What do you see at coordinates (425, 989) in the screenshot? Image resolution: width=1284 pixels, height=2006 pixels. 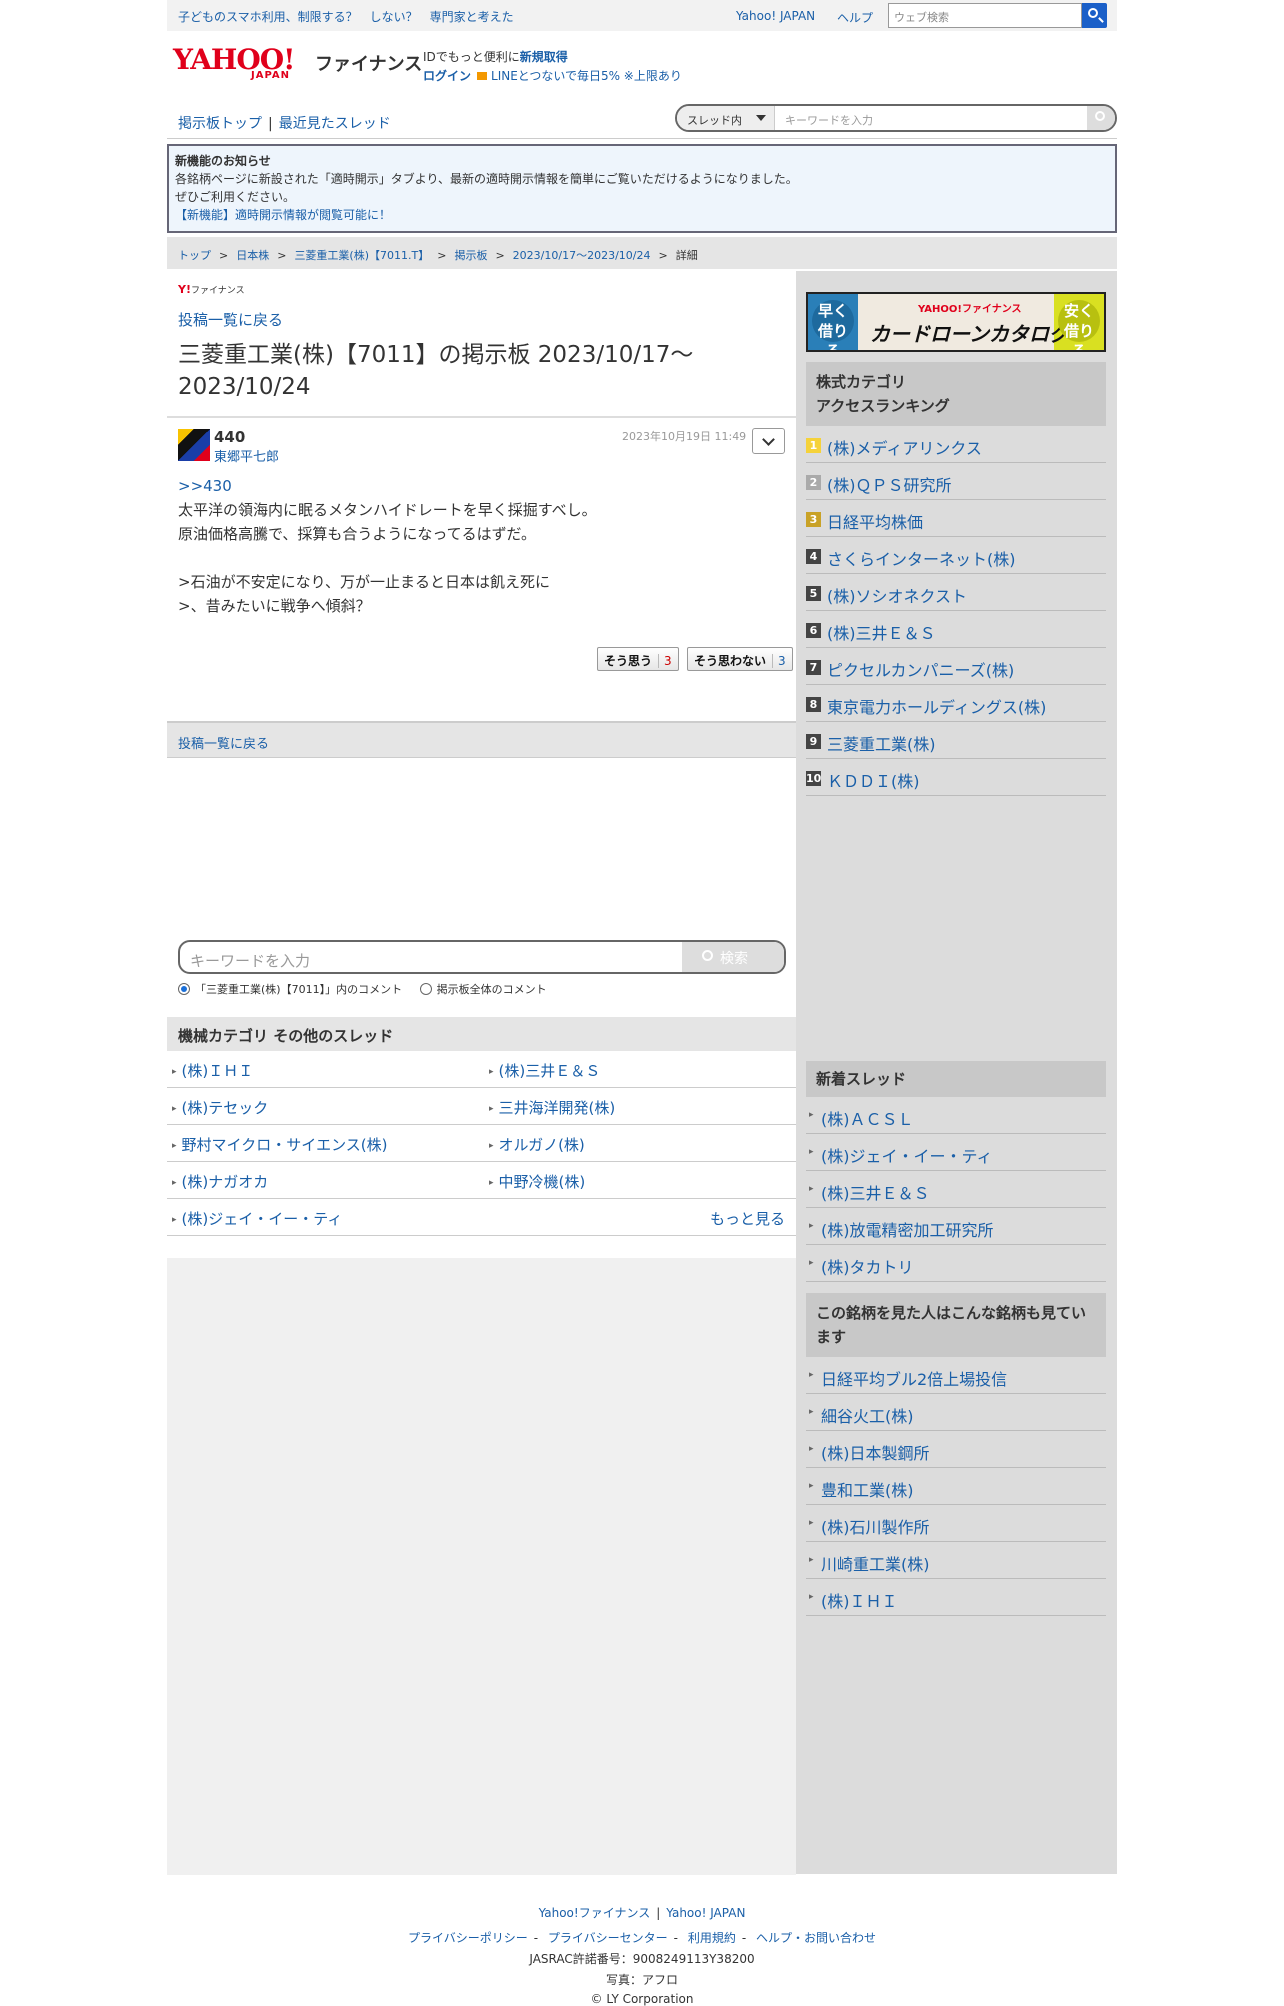 I see `radio-all` at bounding box center [425, 989].